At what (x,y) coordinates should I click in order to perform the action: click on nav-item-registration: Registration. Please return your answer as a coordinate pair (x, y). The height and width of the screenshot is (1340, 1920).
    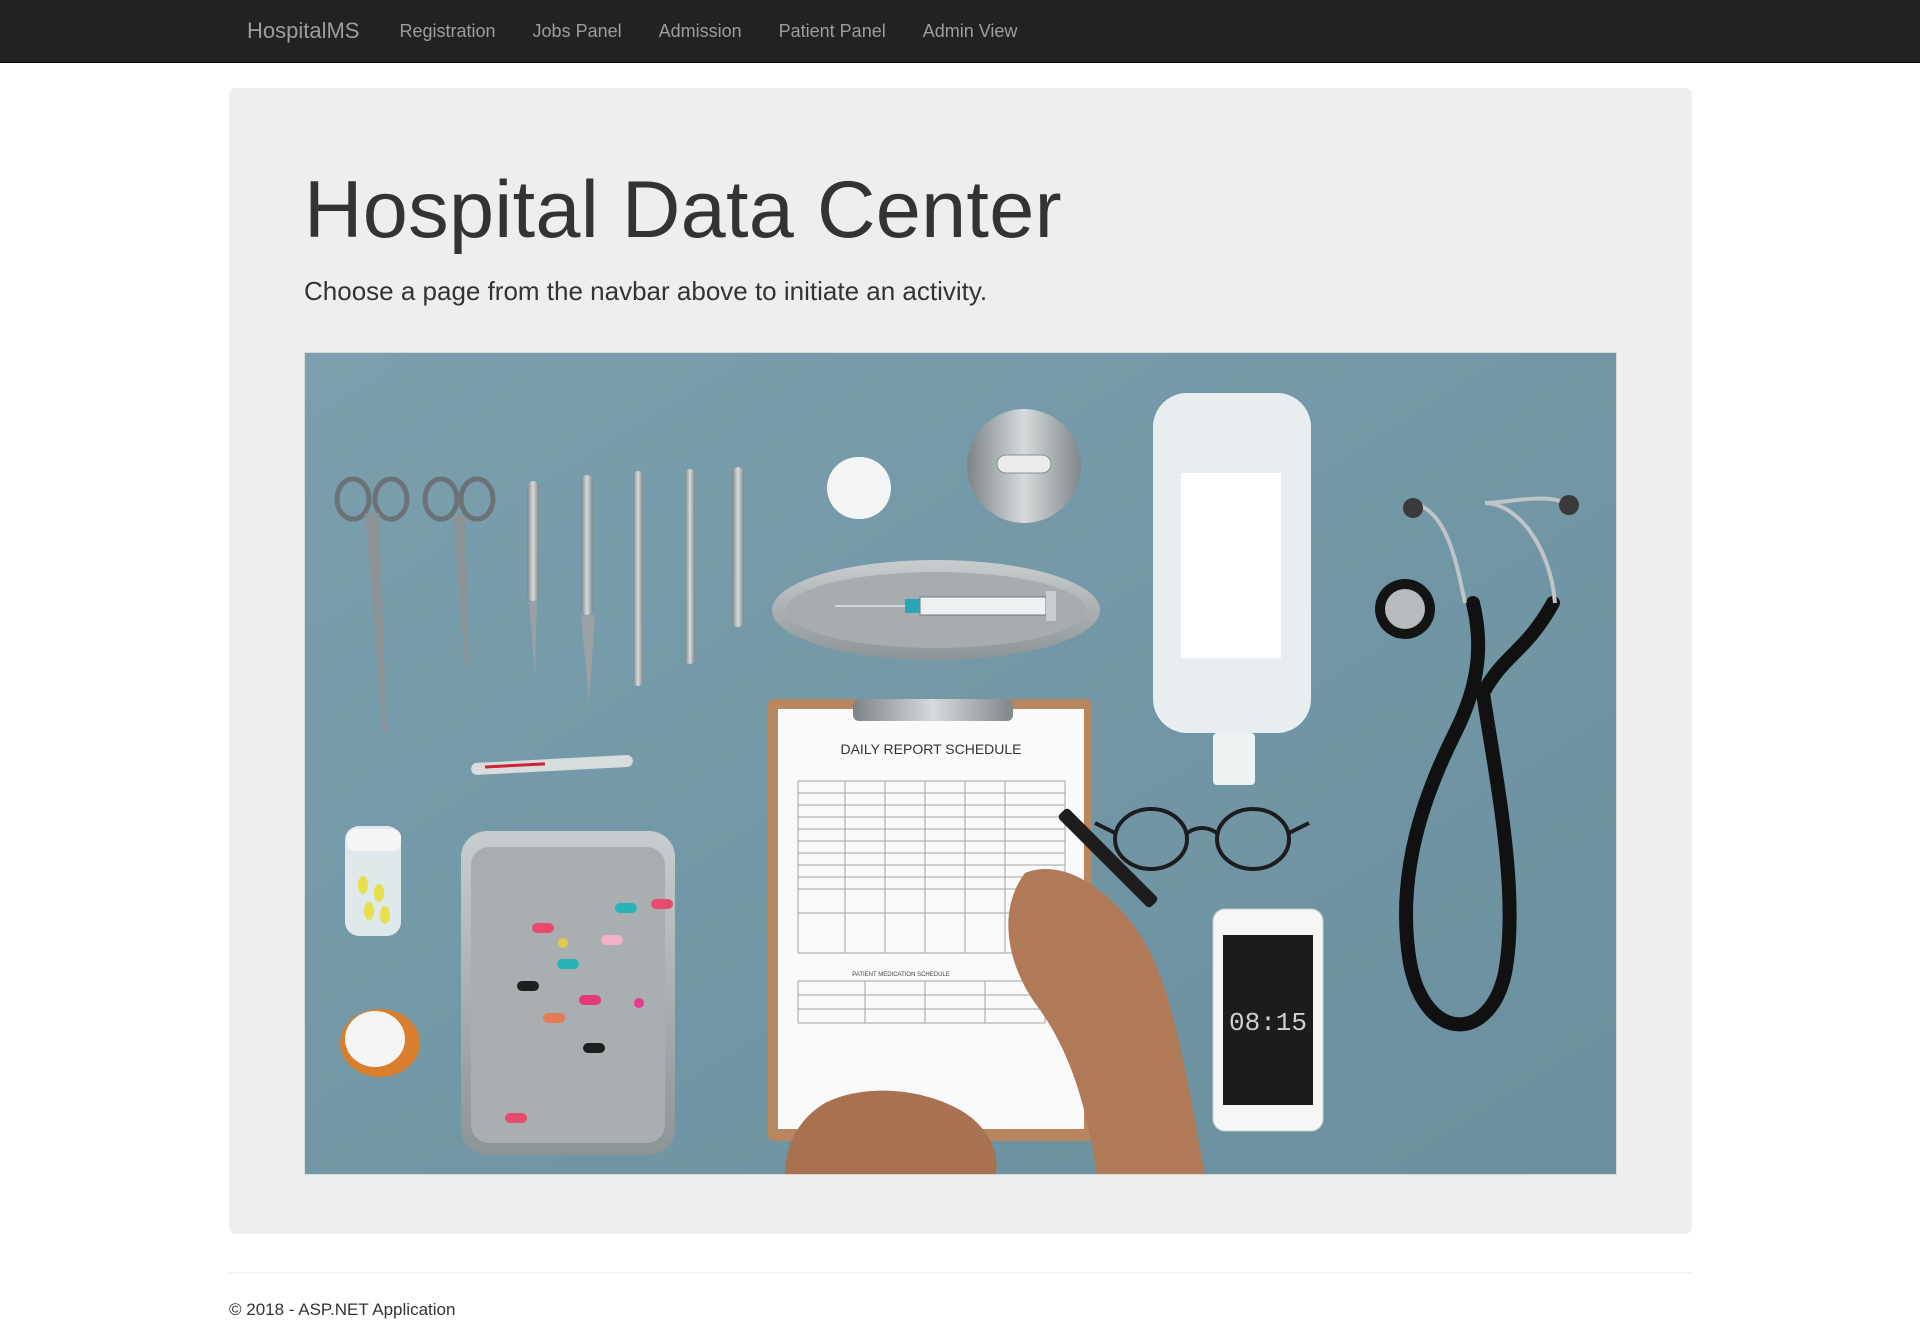
    Looking at the image, I should click on (447, 31).